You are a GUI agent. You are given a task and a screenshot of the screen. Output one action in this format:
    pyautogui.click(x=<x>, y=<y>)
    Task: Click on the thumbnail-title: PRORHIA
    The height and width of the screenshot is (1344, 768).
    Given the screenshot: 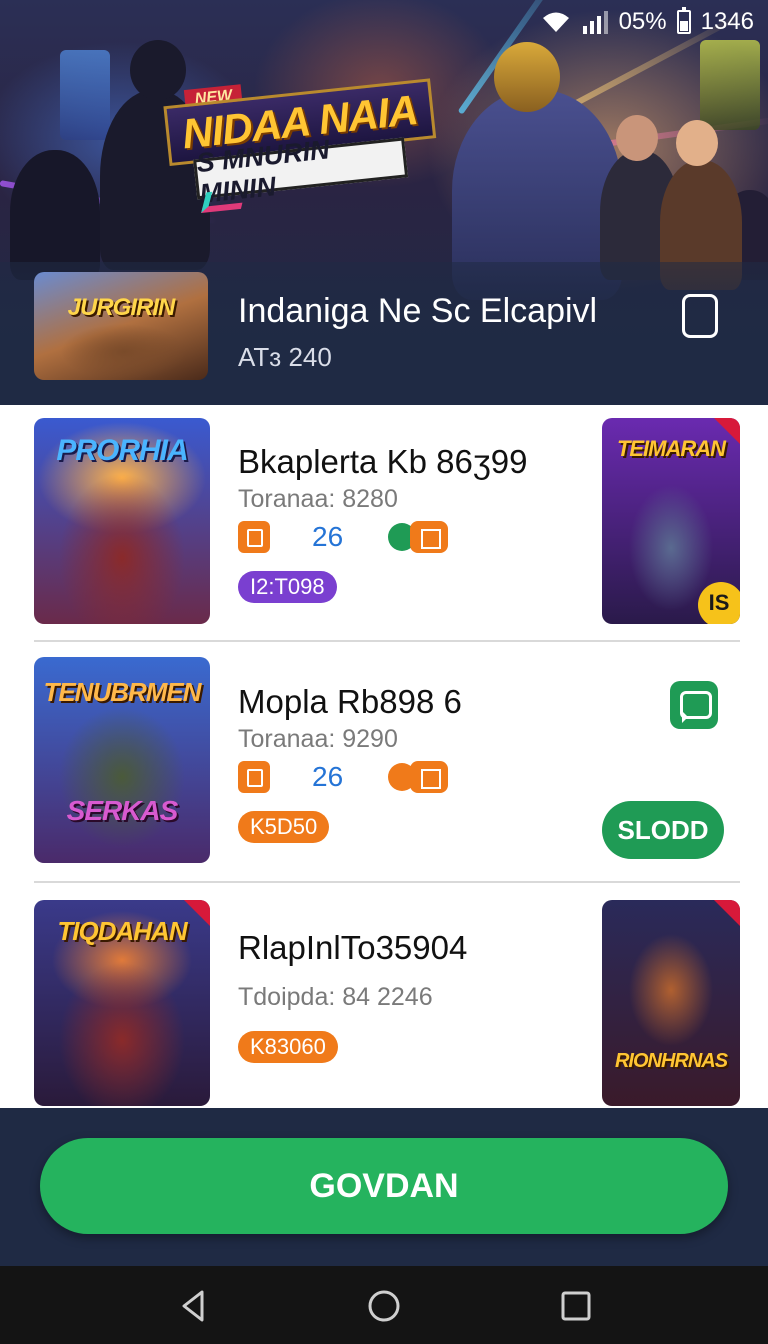 What is the action you would take?
    pyautogui.click(x=122, y=450)
    